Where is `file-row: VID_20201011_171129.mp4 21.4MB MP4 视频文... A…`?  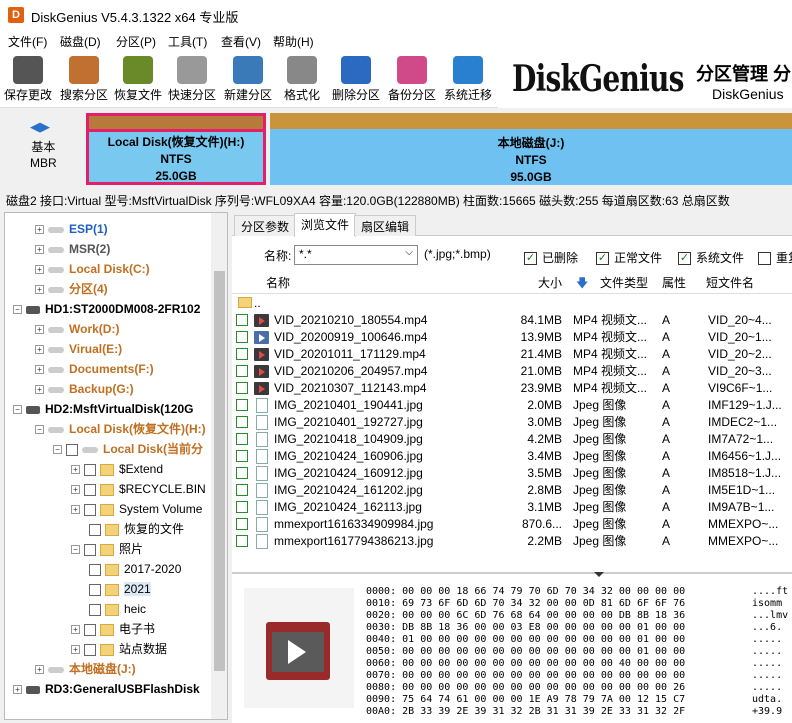
file-row: VID_20201011_171129.mp4 21.4MB MP4 视频文... A… is located at coordinates (512, 354).